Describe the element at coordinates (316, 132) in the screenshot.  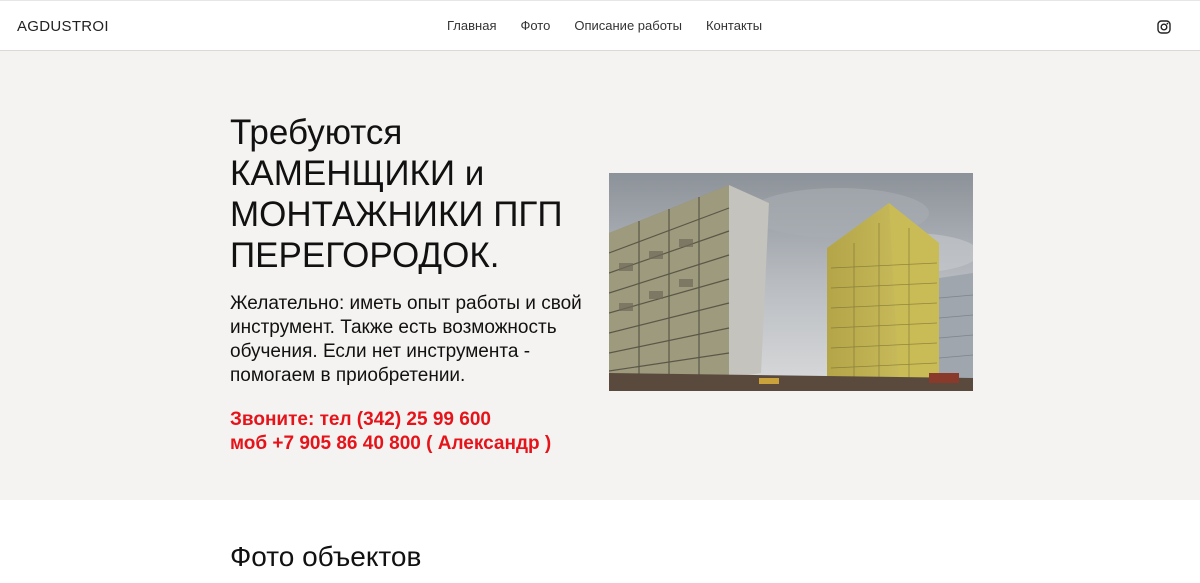
I see `headline-line: Требуются` at that location.